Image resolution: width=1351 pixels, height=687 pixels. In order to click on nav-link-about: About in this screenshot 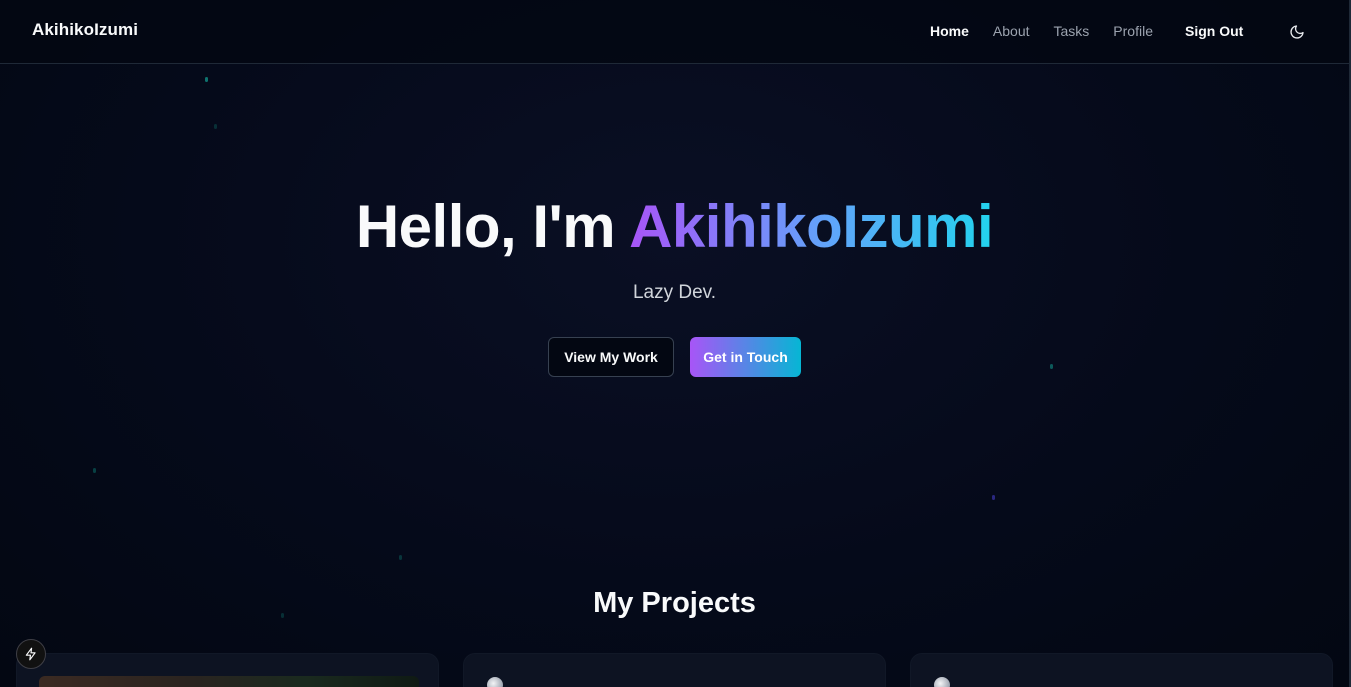, I will do `click(1011, 31)`.